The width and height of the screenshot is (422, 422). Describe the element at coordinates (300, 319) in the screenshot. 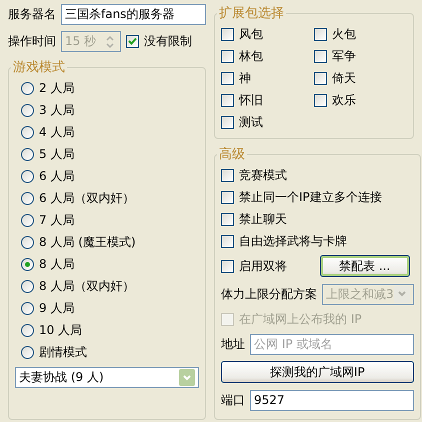

I see `checkbox-label: 在广域网上公布我的 IP` at that location.